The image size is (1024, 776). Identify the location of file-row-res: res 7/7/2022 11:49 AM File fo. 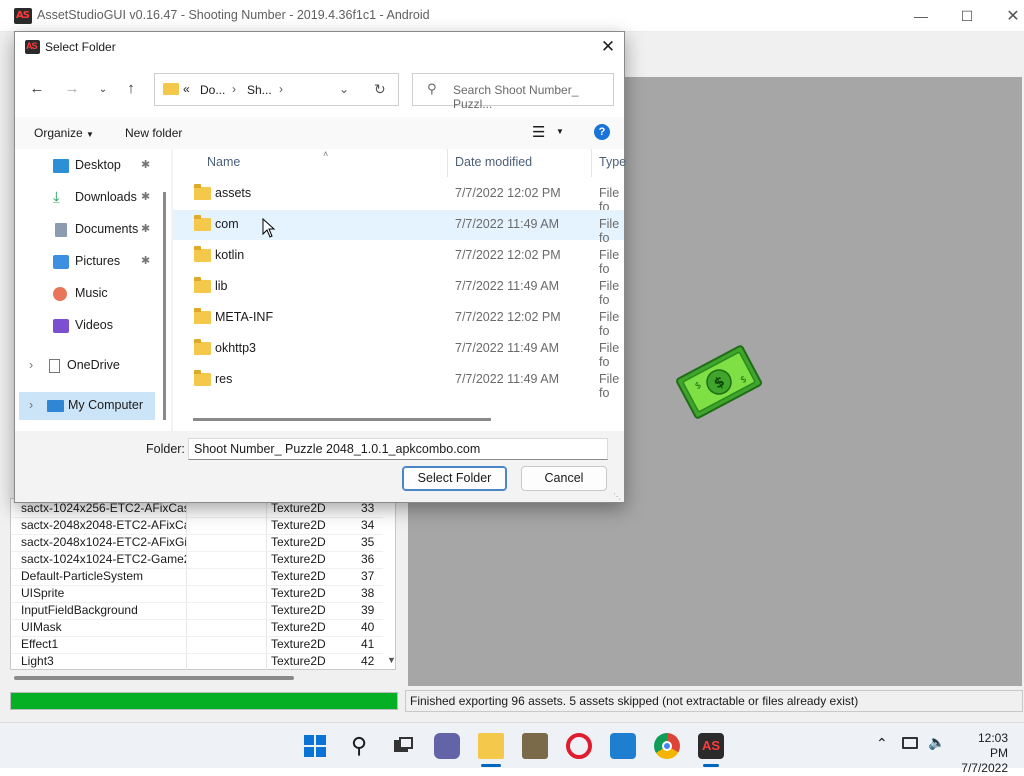
(398, 382).